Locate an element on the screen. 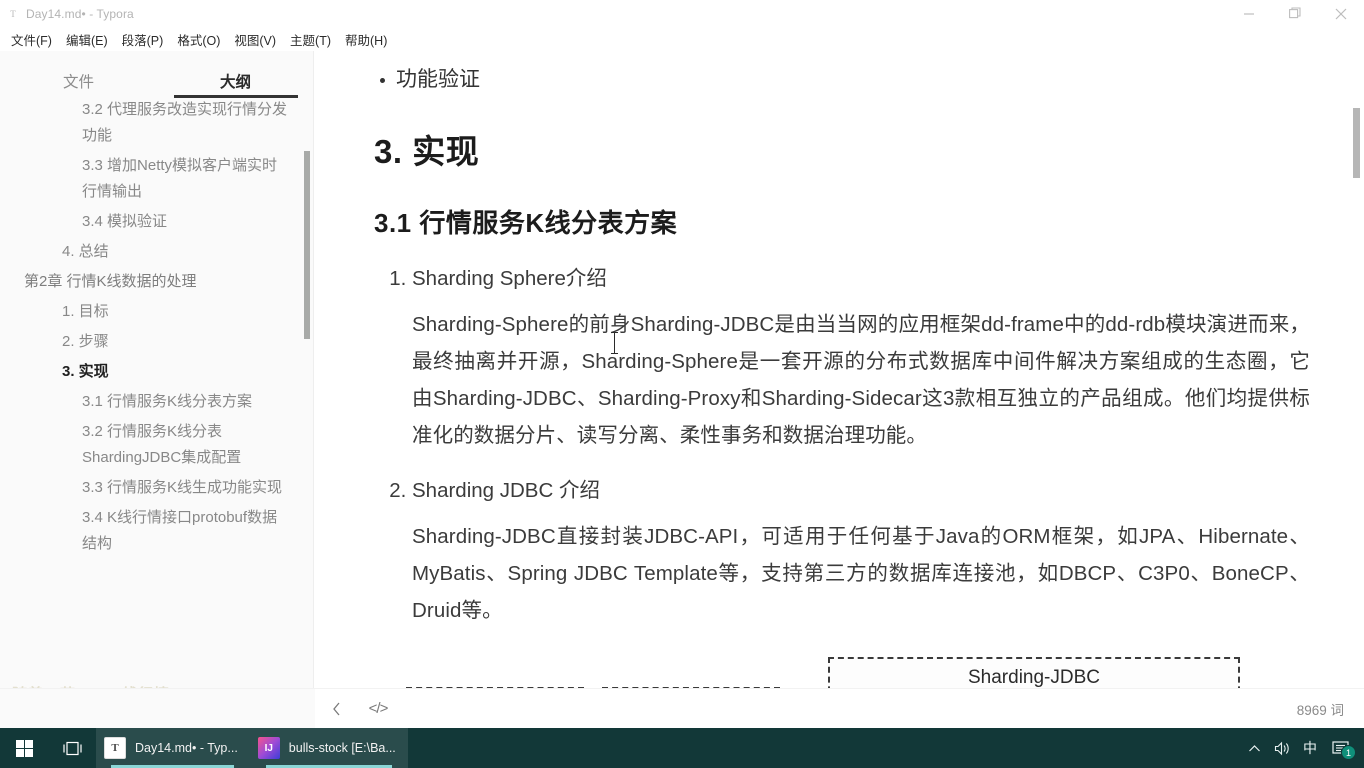  outline-item: 3. 实现 is located at coordinates (156, 372).